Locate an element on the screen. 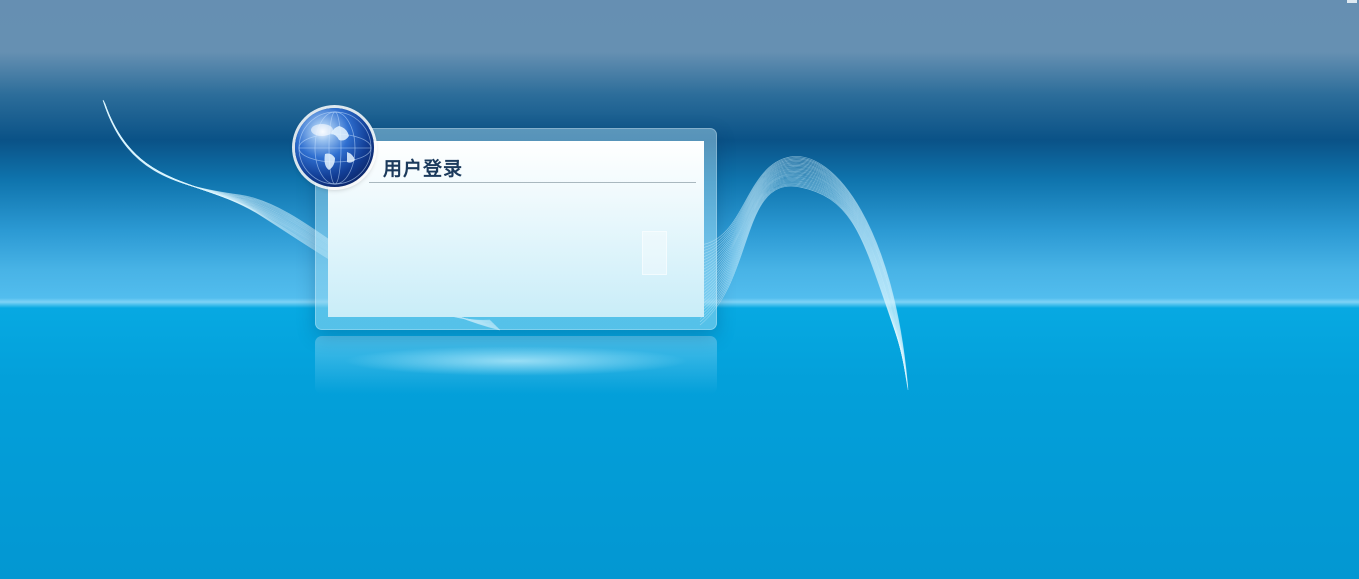 This screenshot has width=1359, height=579. login-title-row: 用户登录 is located at coordinates (532, 166).